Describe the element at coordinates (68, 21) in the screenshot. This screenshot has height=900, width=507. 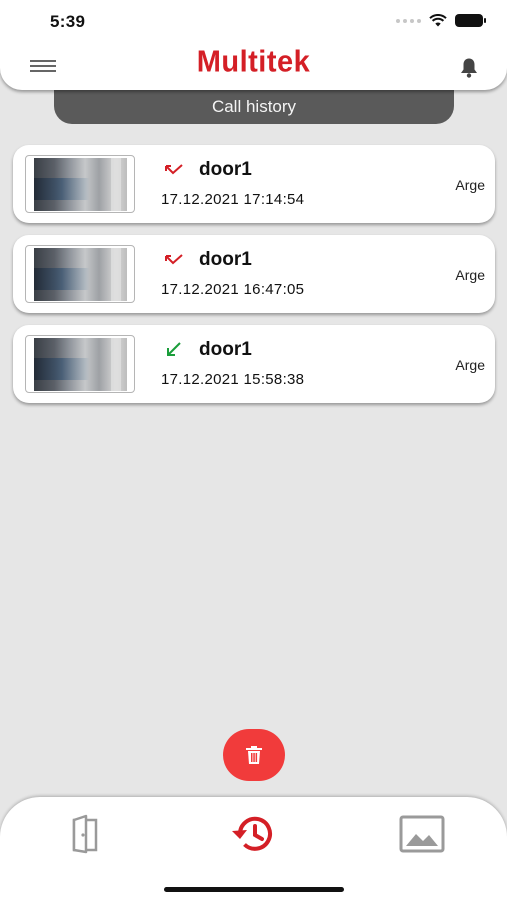
I see `status-time: 5:39` at that location.